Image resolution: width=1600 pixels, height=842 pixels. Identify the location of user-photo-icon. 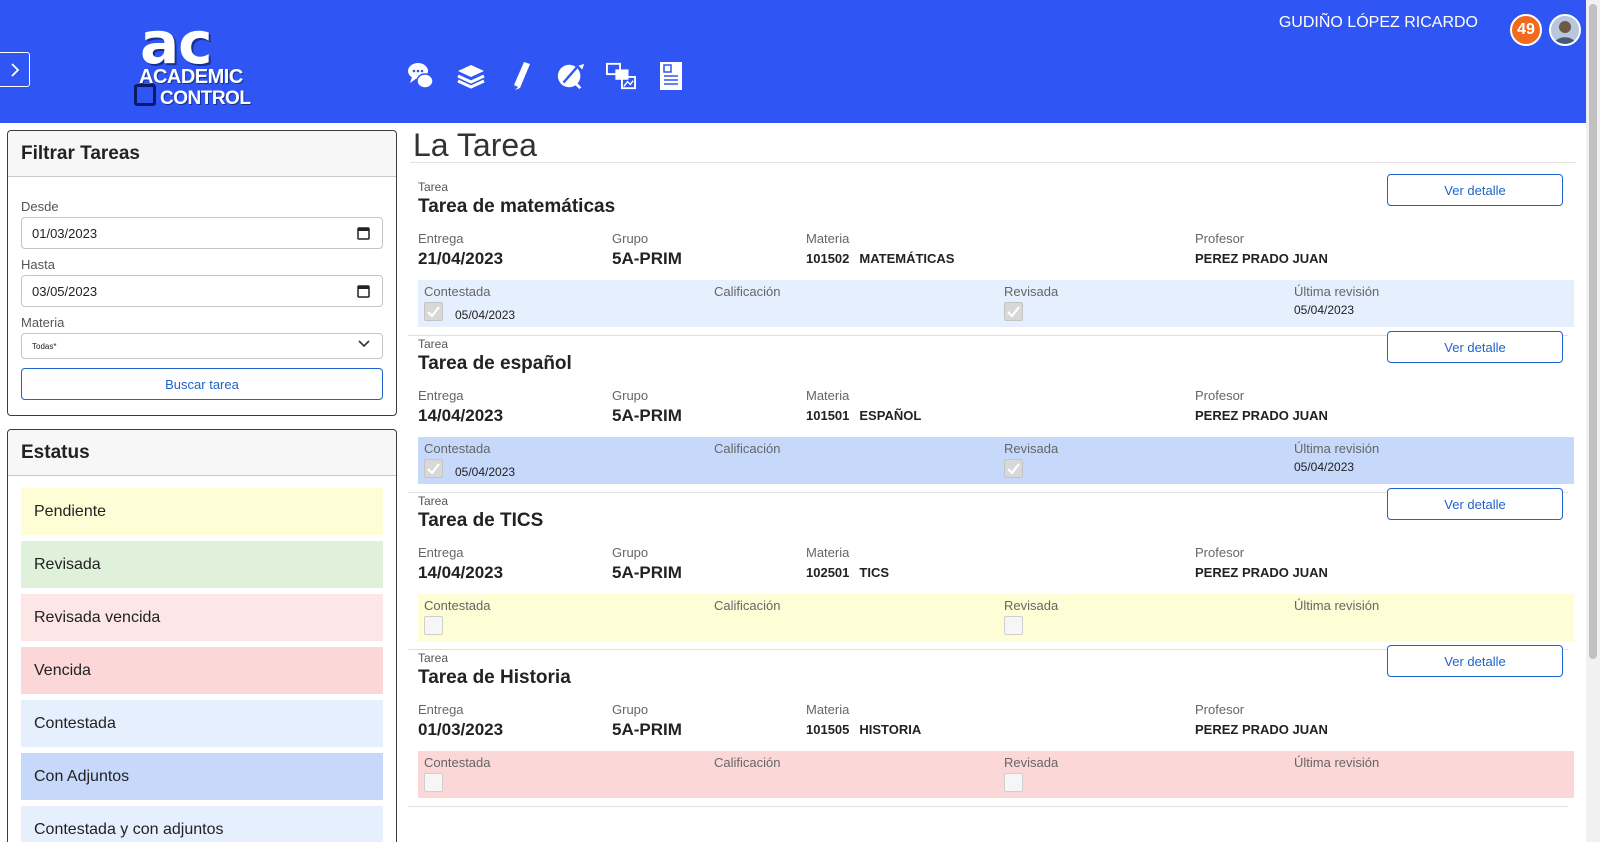
(1565, 30).